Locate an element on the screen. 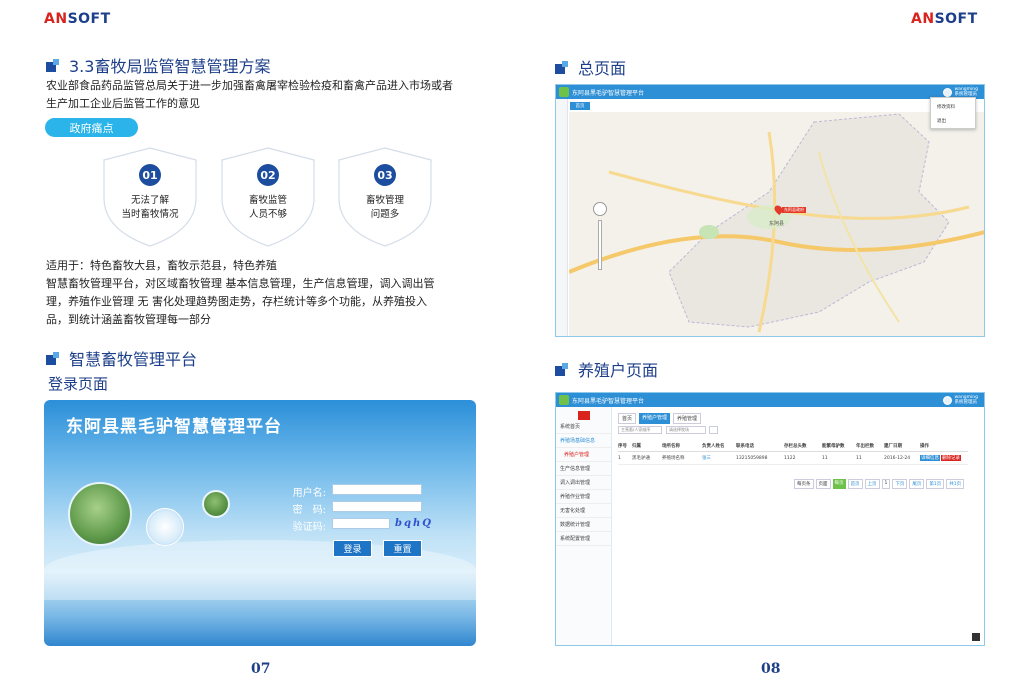  pain-point-shield: 01 无法了解 当时畜牧情况 is located at coordinates (150, 197).